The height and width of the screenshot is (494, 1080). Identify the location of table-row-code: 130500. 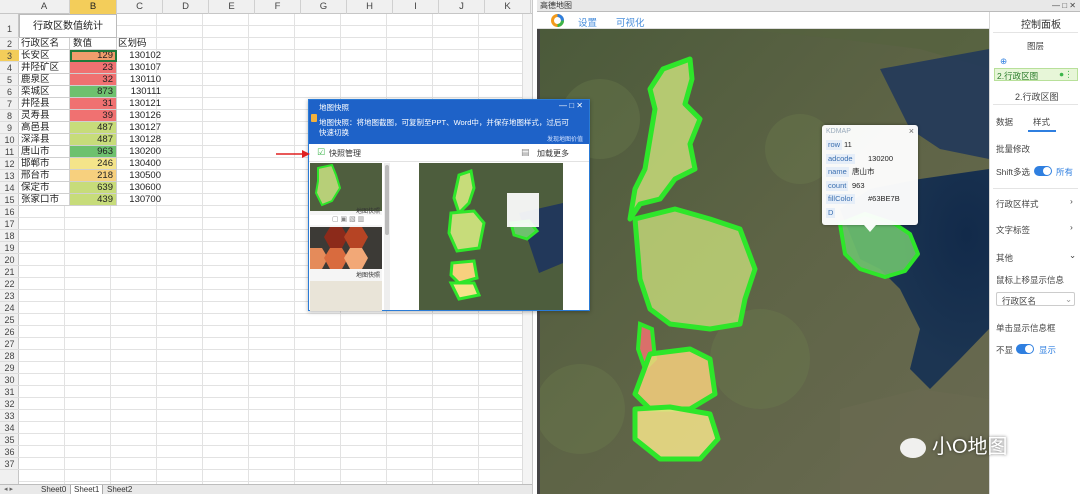
(140, 176).